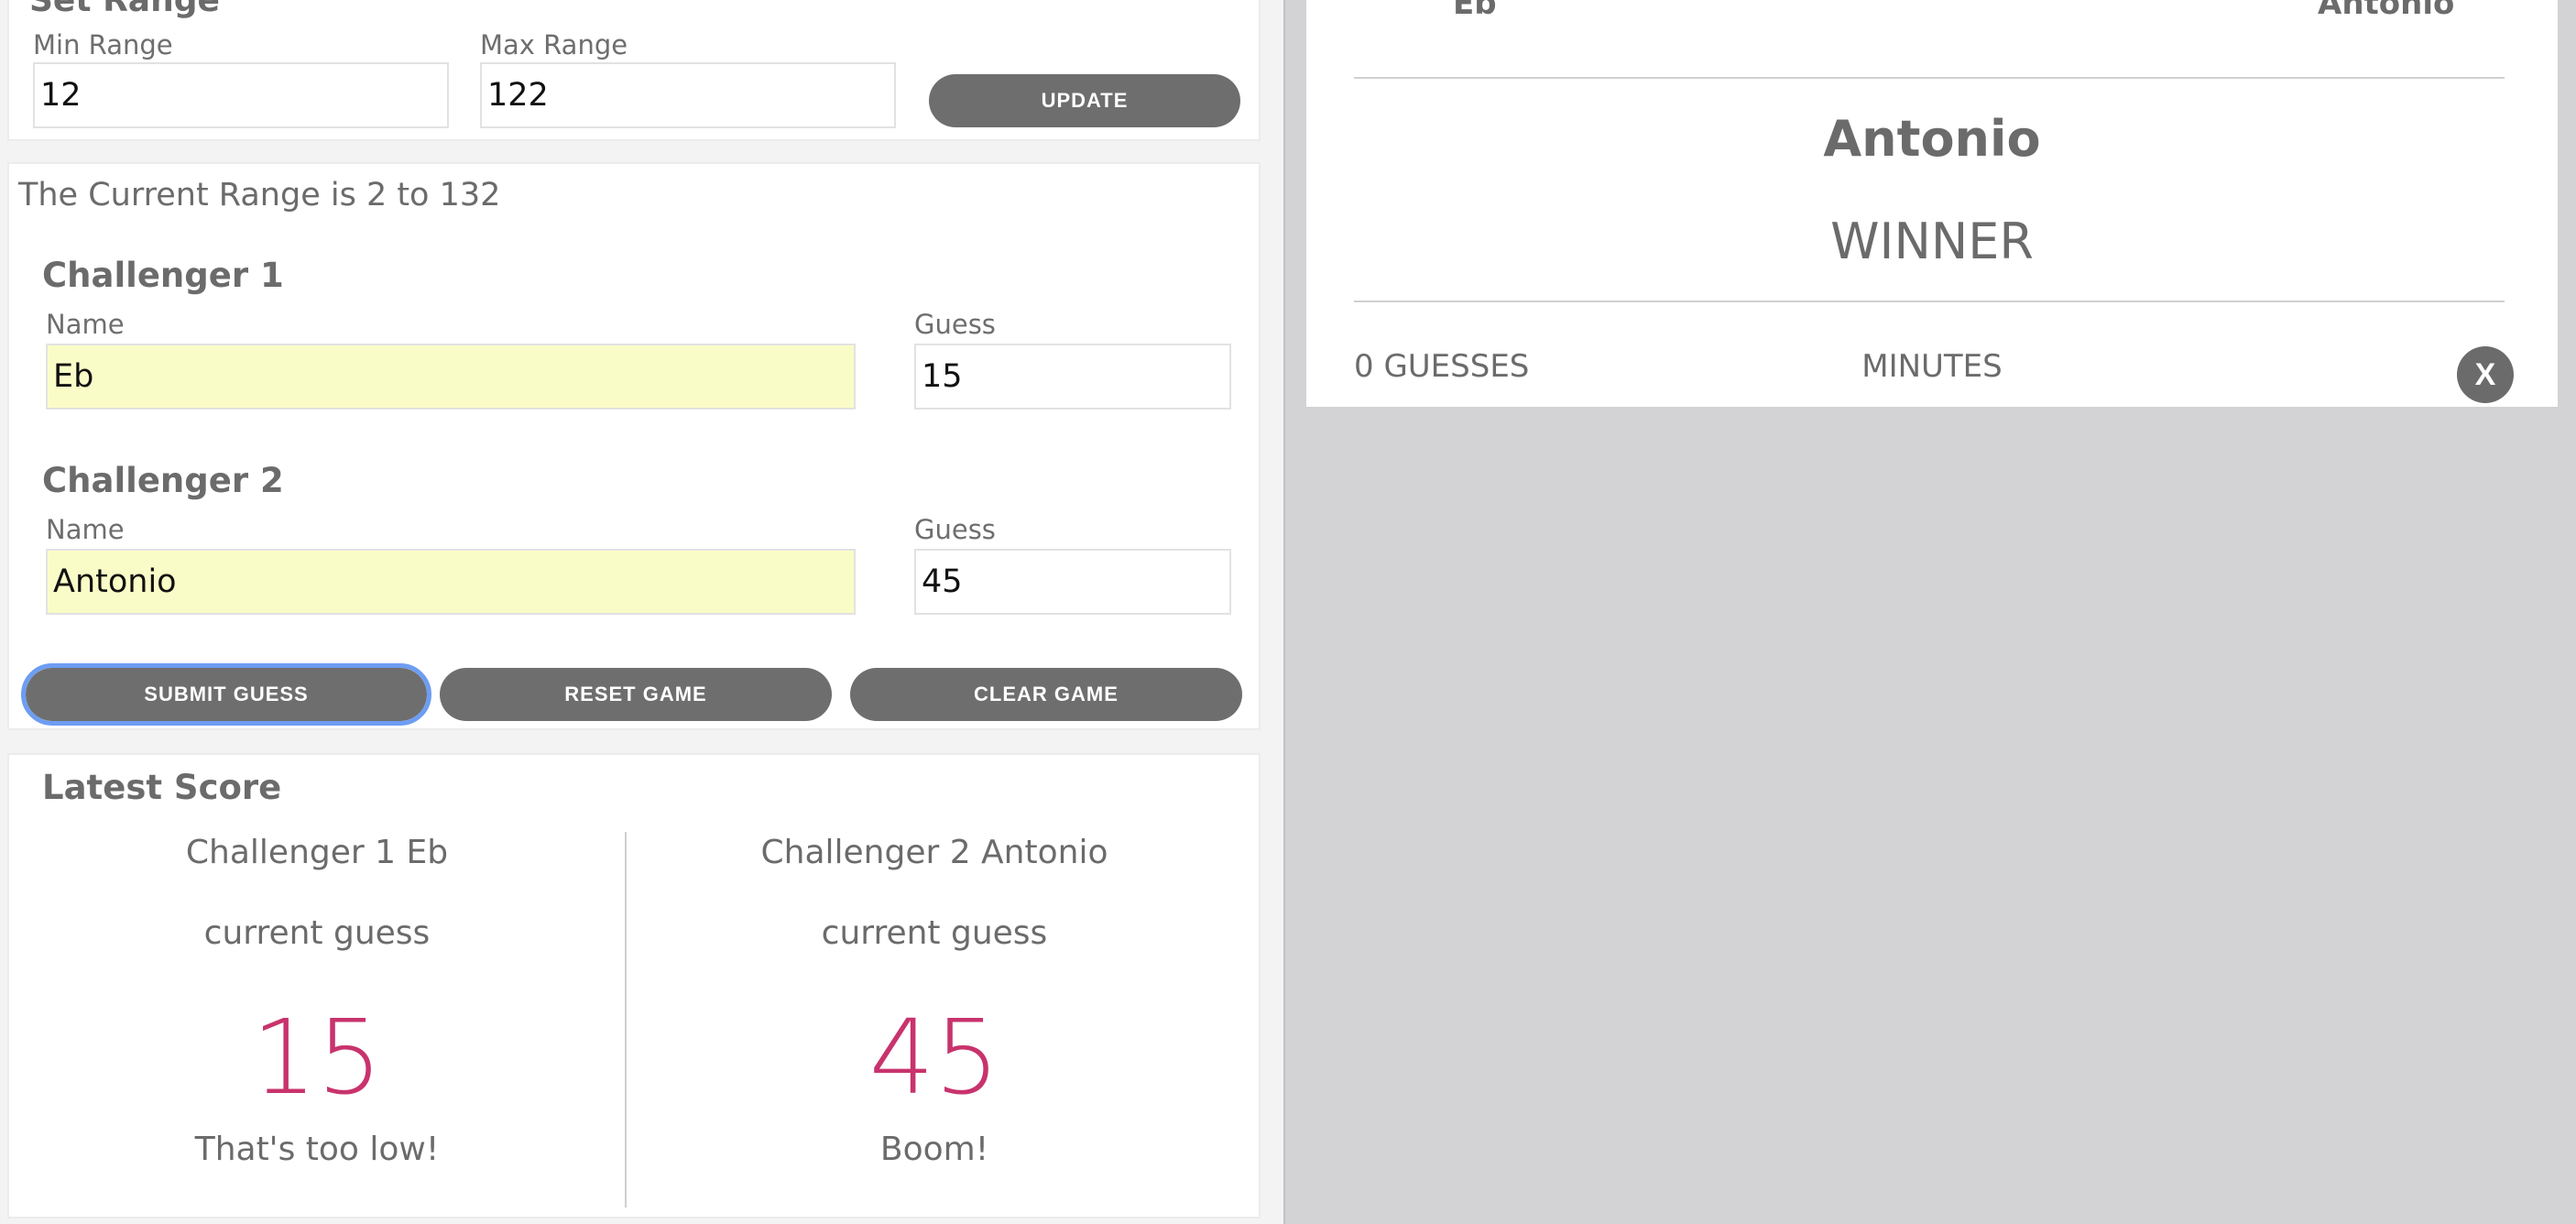  I want to click on challenger2-guess-label: Guess, so click(955, 529).